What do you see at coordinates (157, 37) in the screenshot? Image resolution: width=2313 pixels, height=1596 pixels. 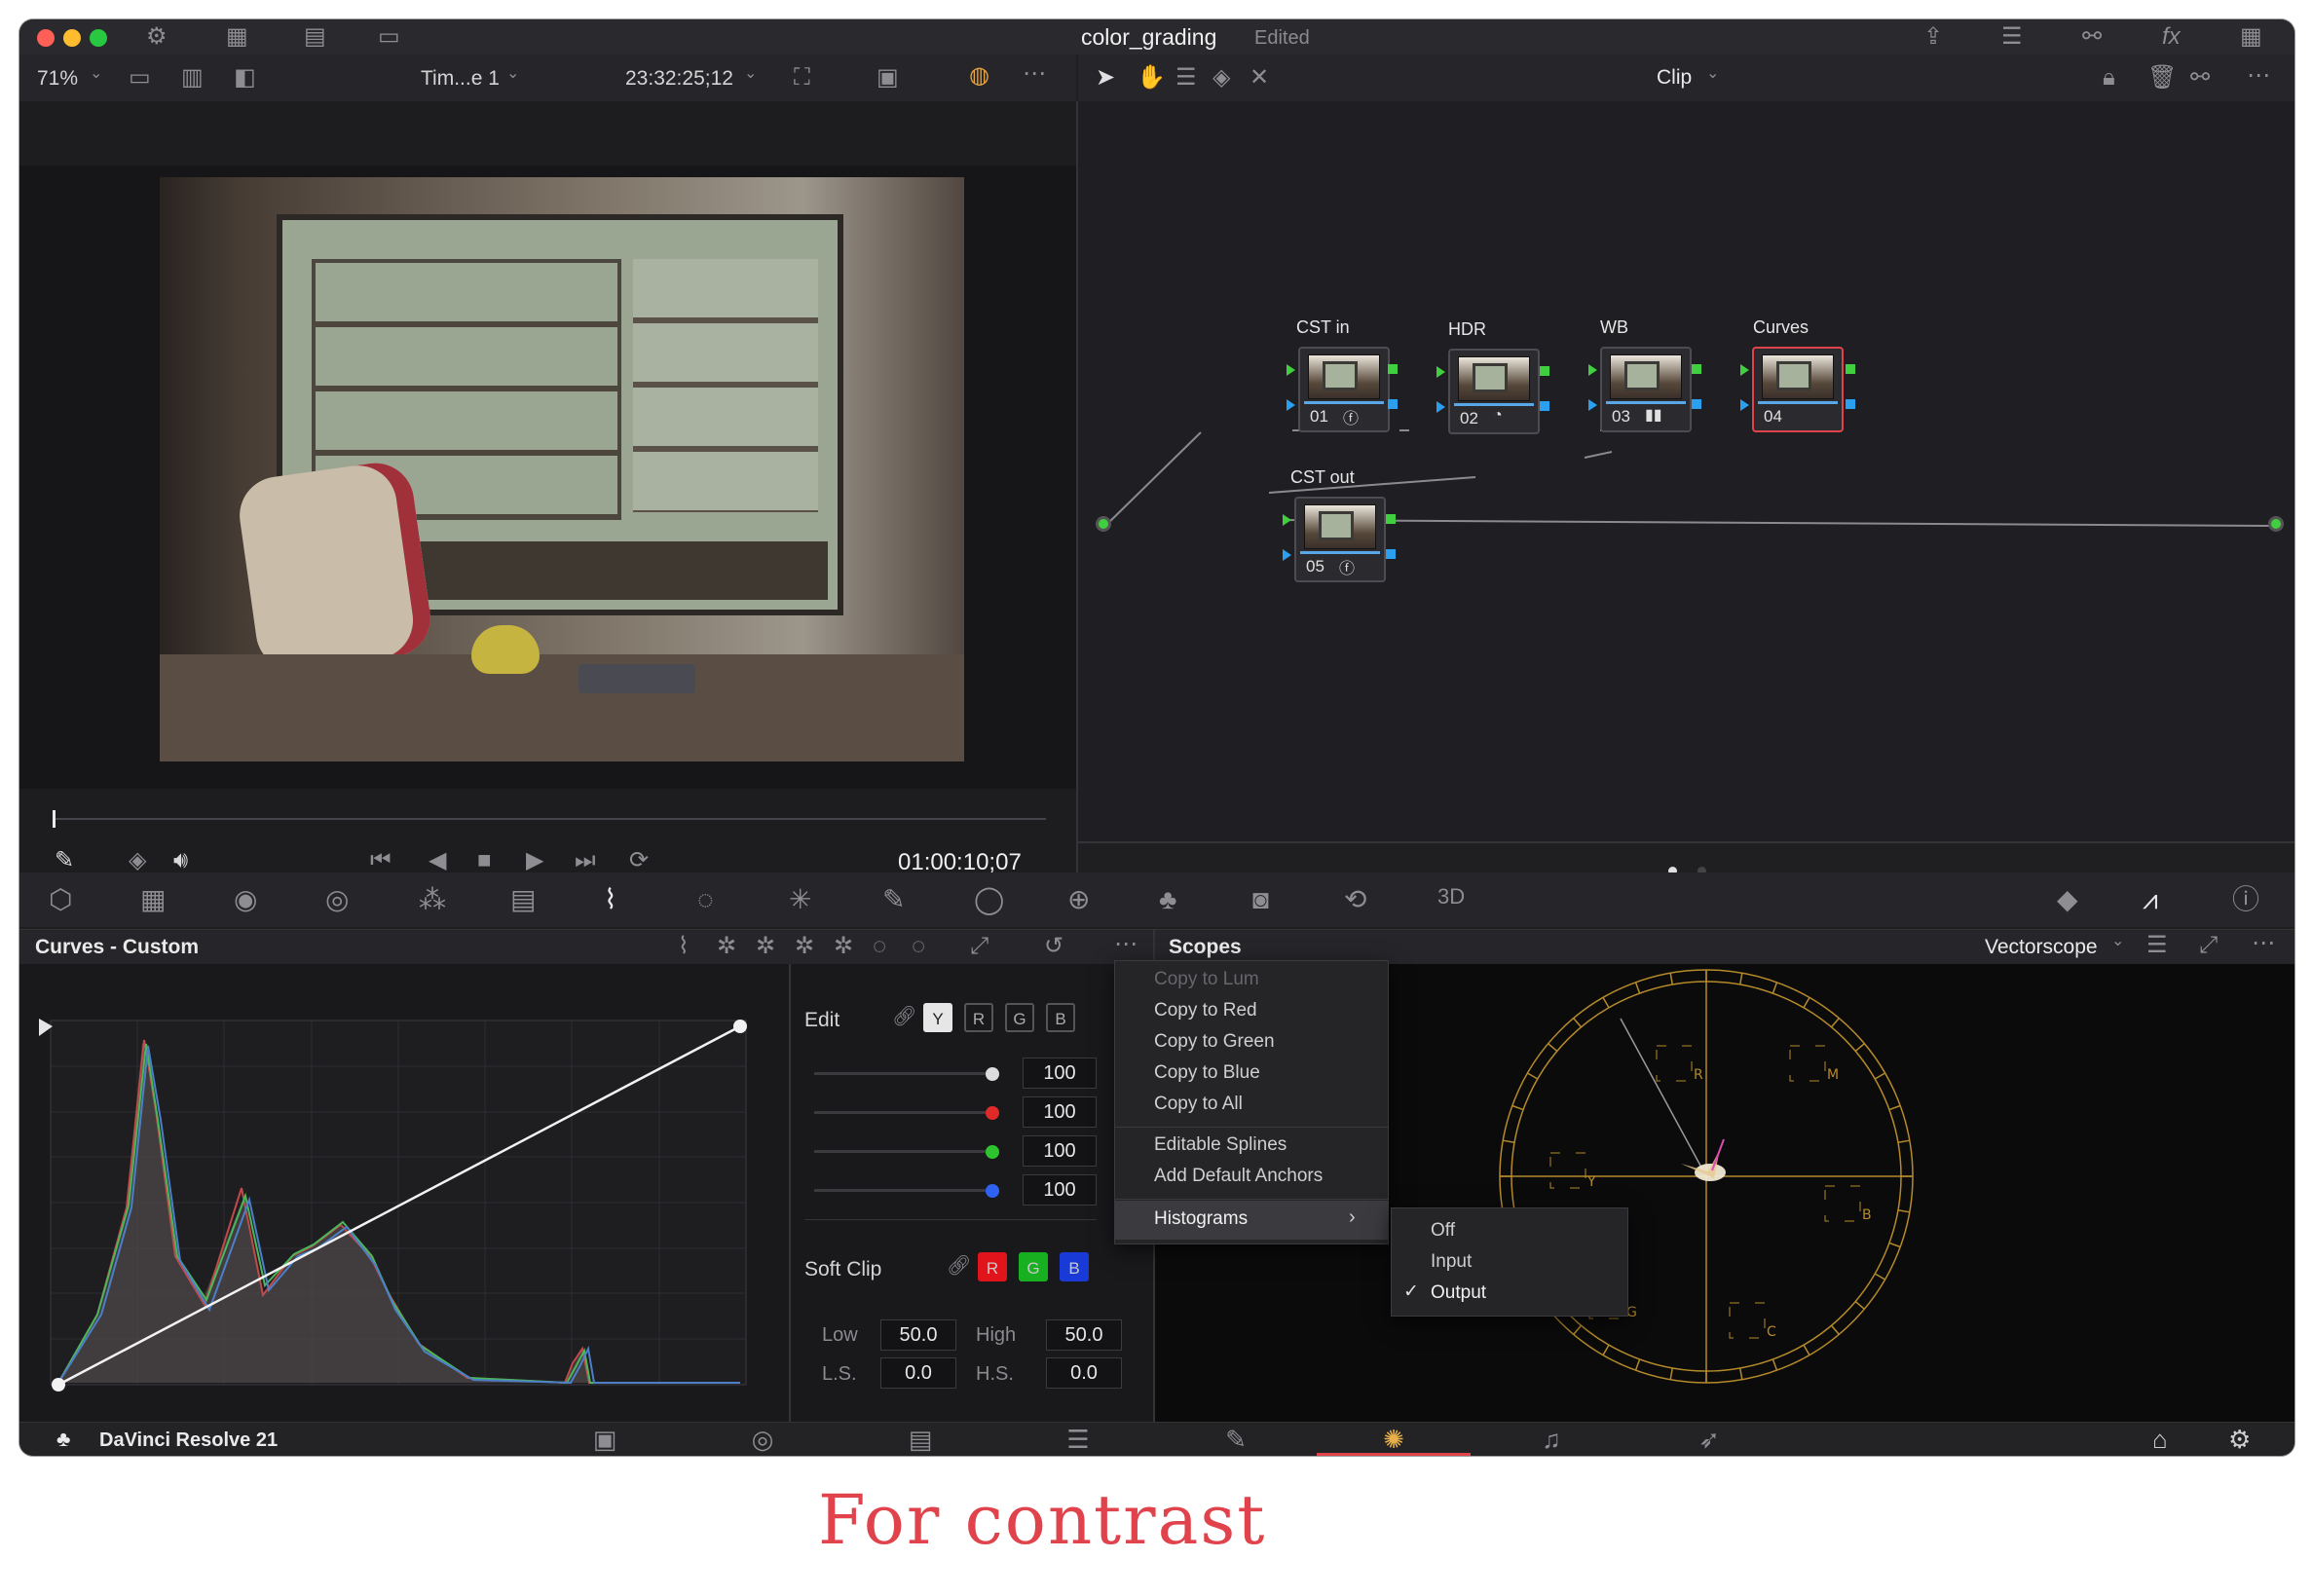 I see `media-pool-icon: ⚙` at bounding box center [157, 37].